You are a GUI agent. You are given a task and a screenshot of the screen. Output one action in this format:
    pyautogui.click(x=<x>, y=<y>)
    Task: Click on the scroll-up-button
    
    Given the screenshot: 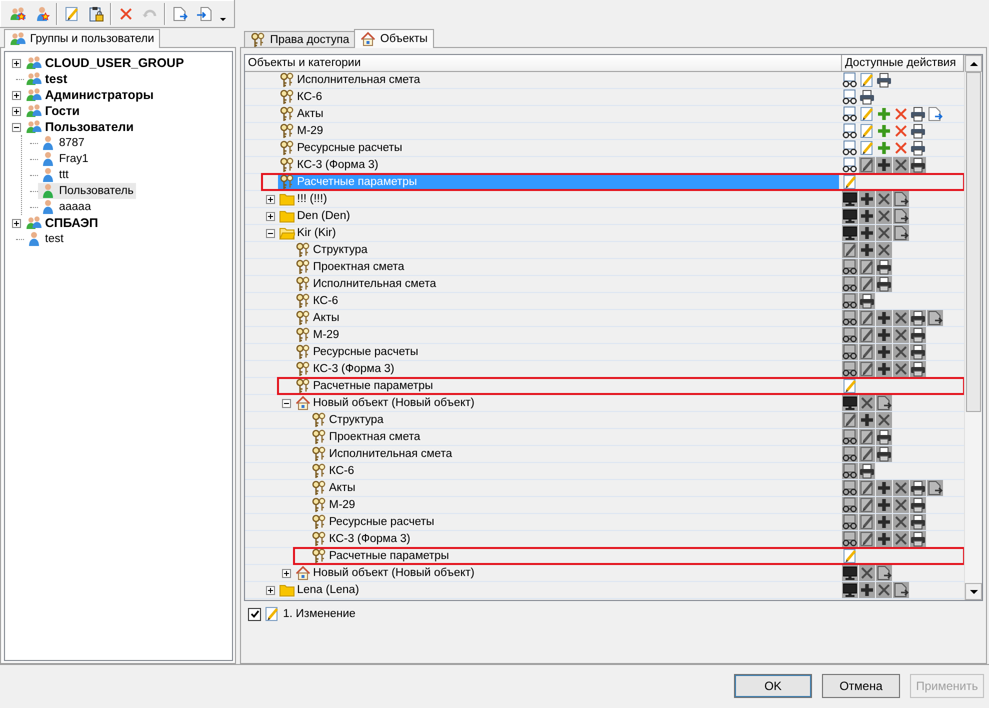 What is the action you would take?
    pyautogui.click(x=973, y=63)
    